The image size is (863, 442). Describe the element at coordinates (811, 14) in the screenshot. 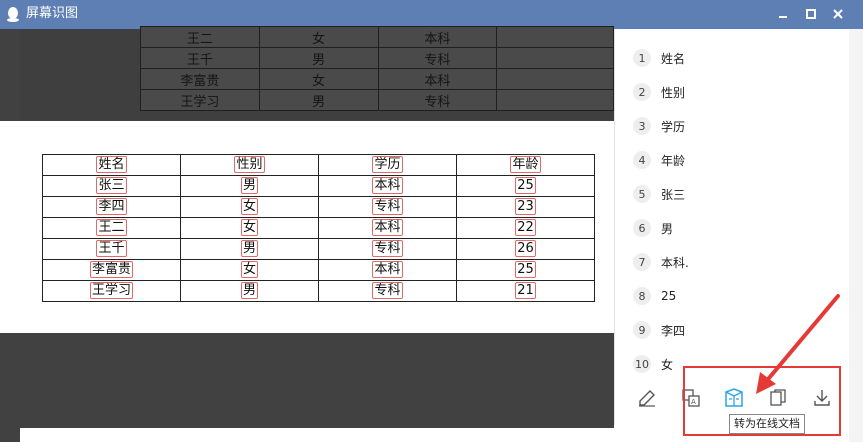

I see `maximize-button` at that location.